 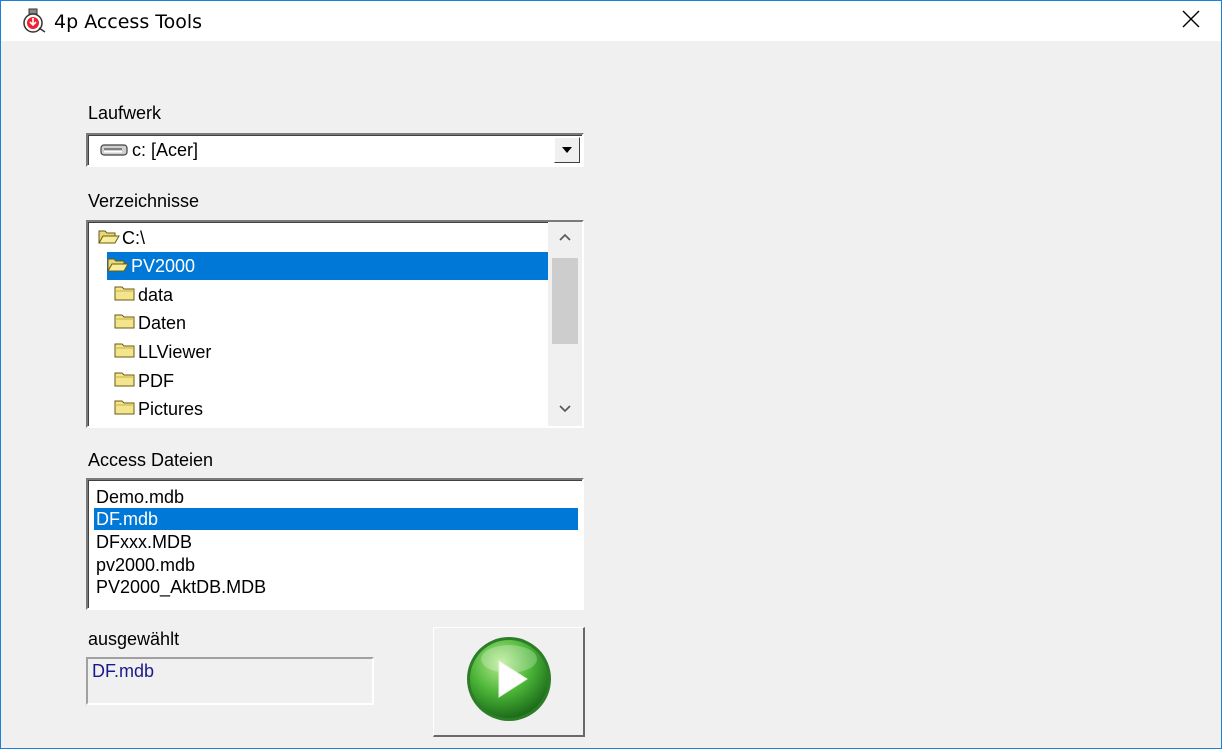 I want to click on run-button, so click(x=509, y=682).